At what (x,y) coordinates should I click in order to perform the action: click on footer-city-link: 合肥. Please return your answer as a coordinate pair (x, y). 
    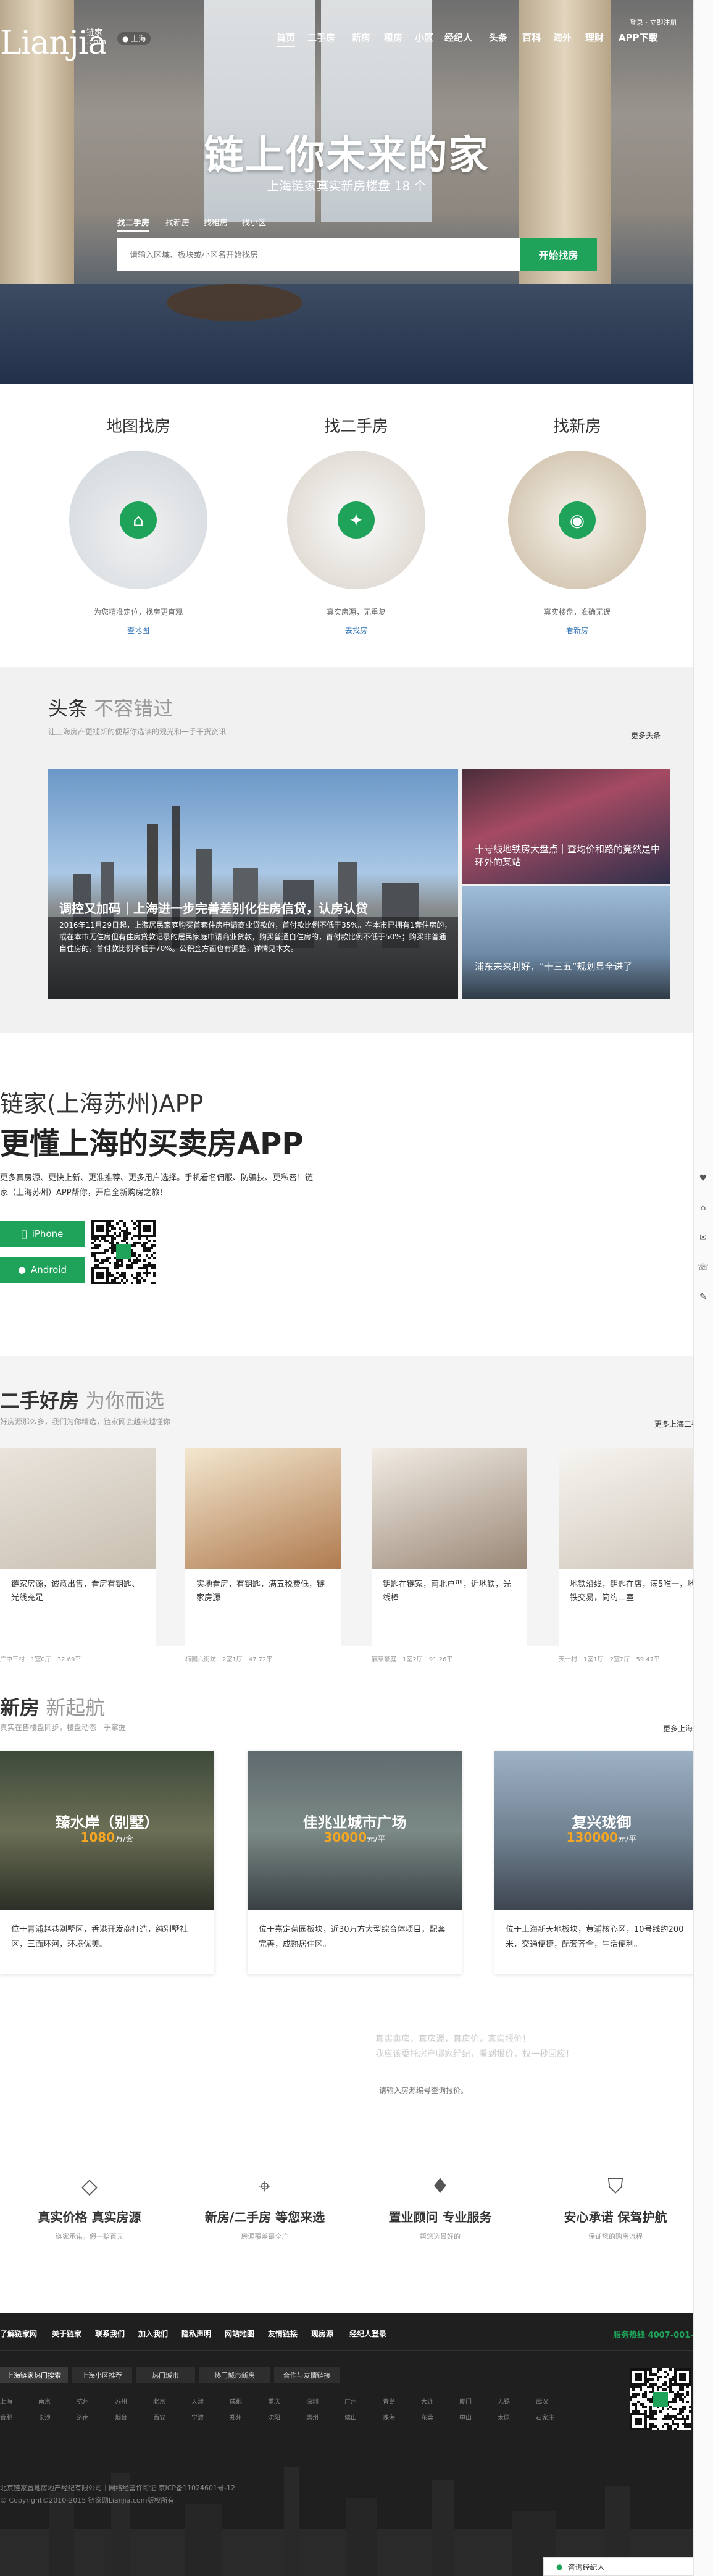
    Looking at the image, I should click on (6, 2417).